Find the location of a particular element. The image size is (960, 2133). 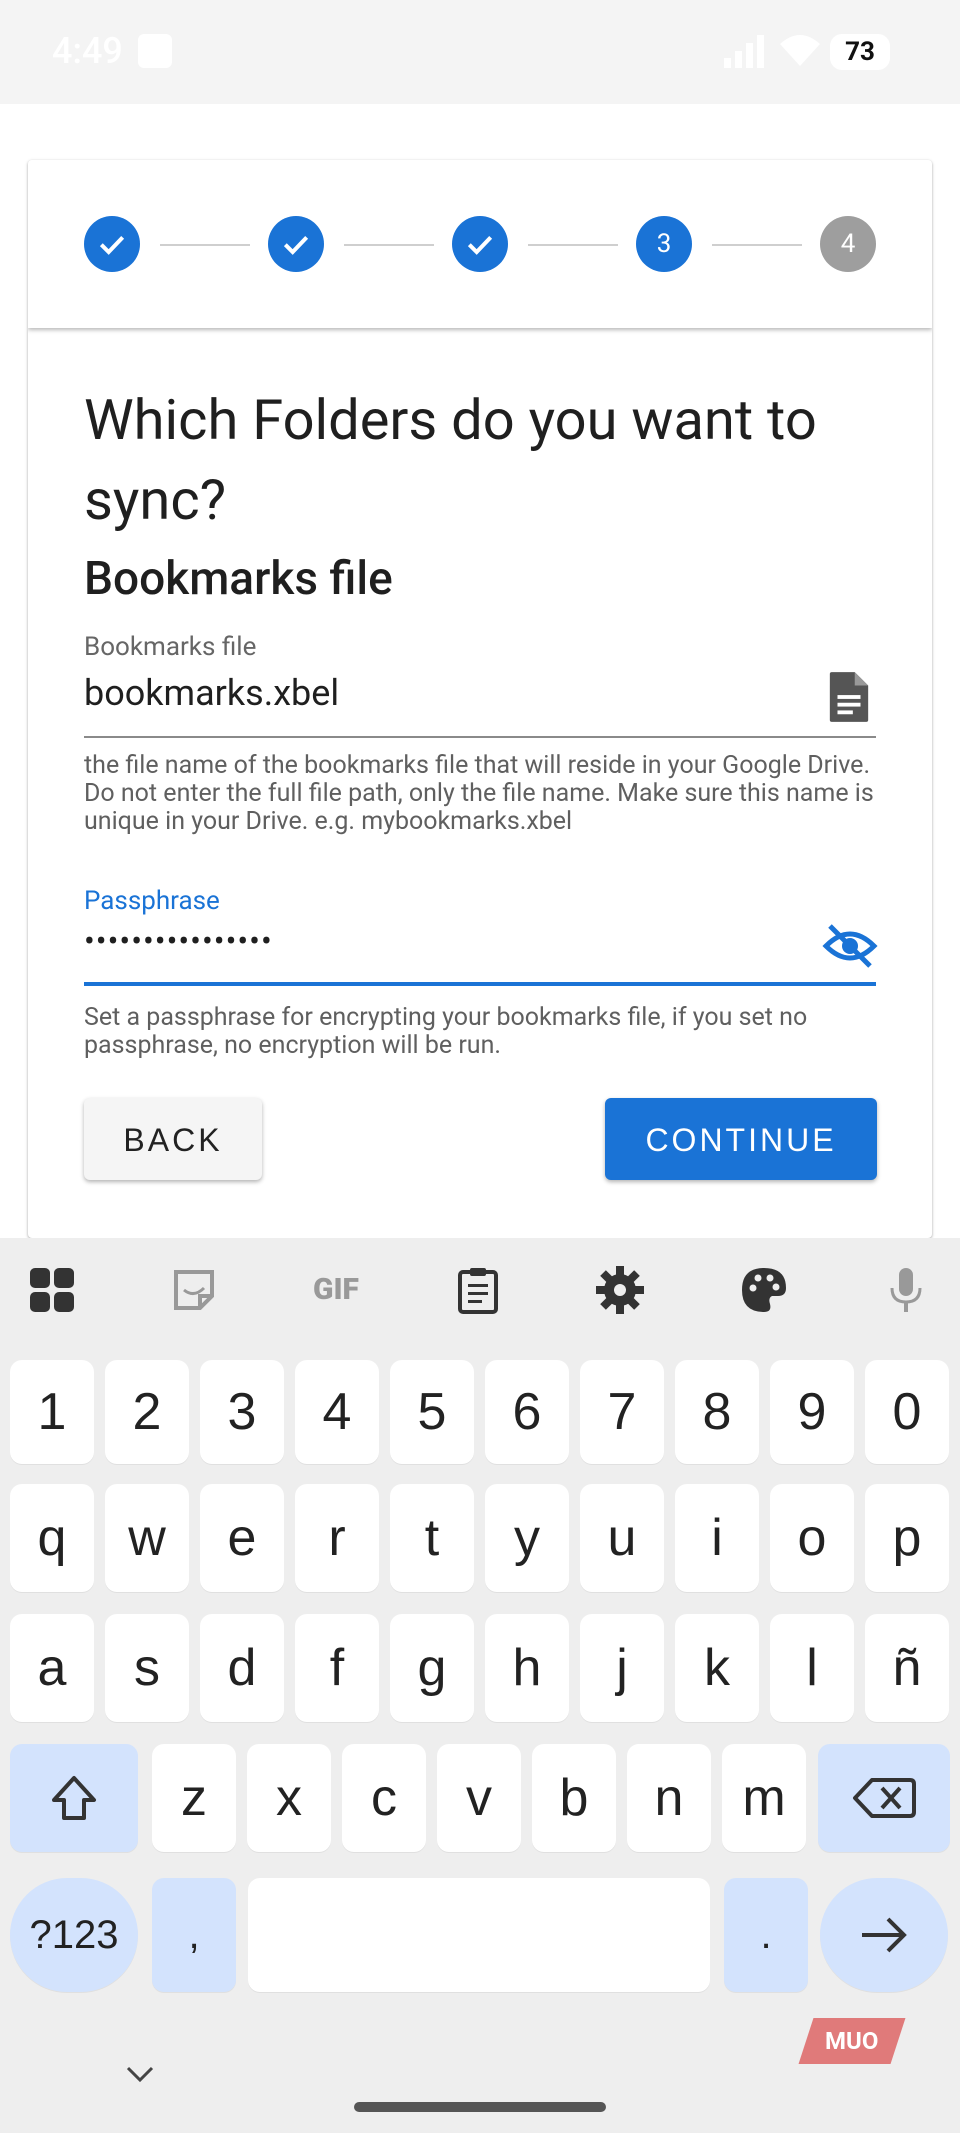

key-2: 2 is located at coordinates (147, 1412).